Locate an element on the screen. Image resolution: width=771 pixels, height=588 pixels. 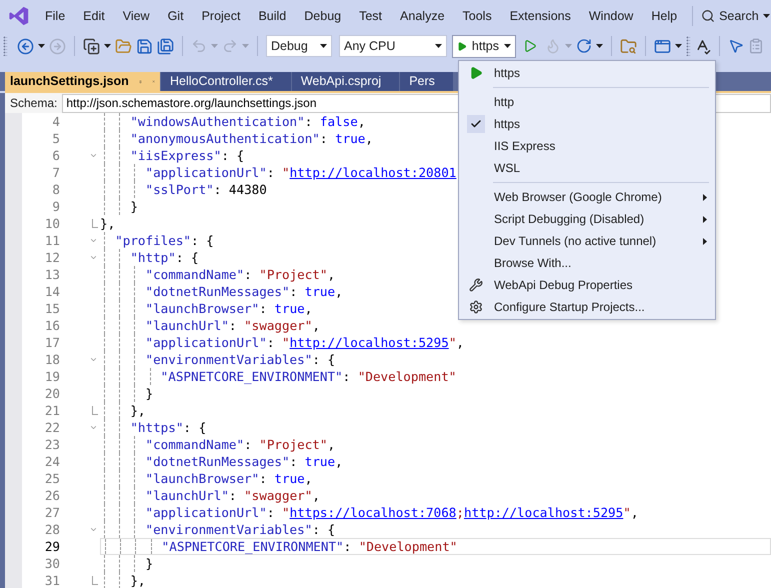
line-number: 13 is located at coordinates (52, 274).